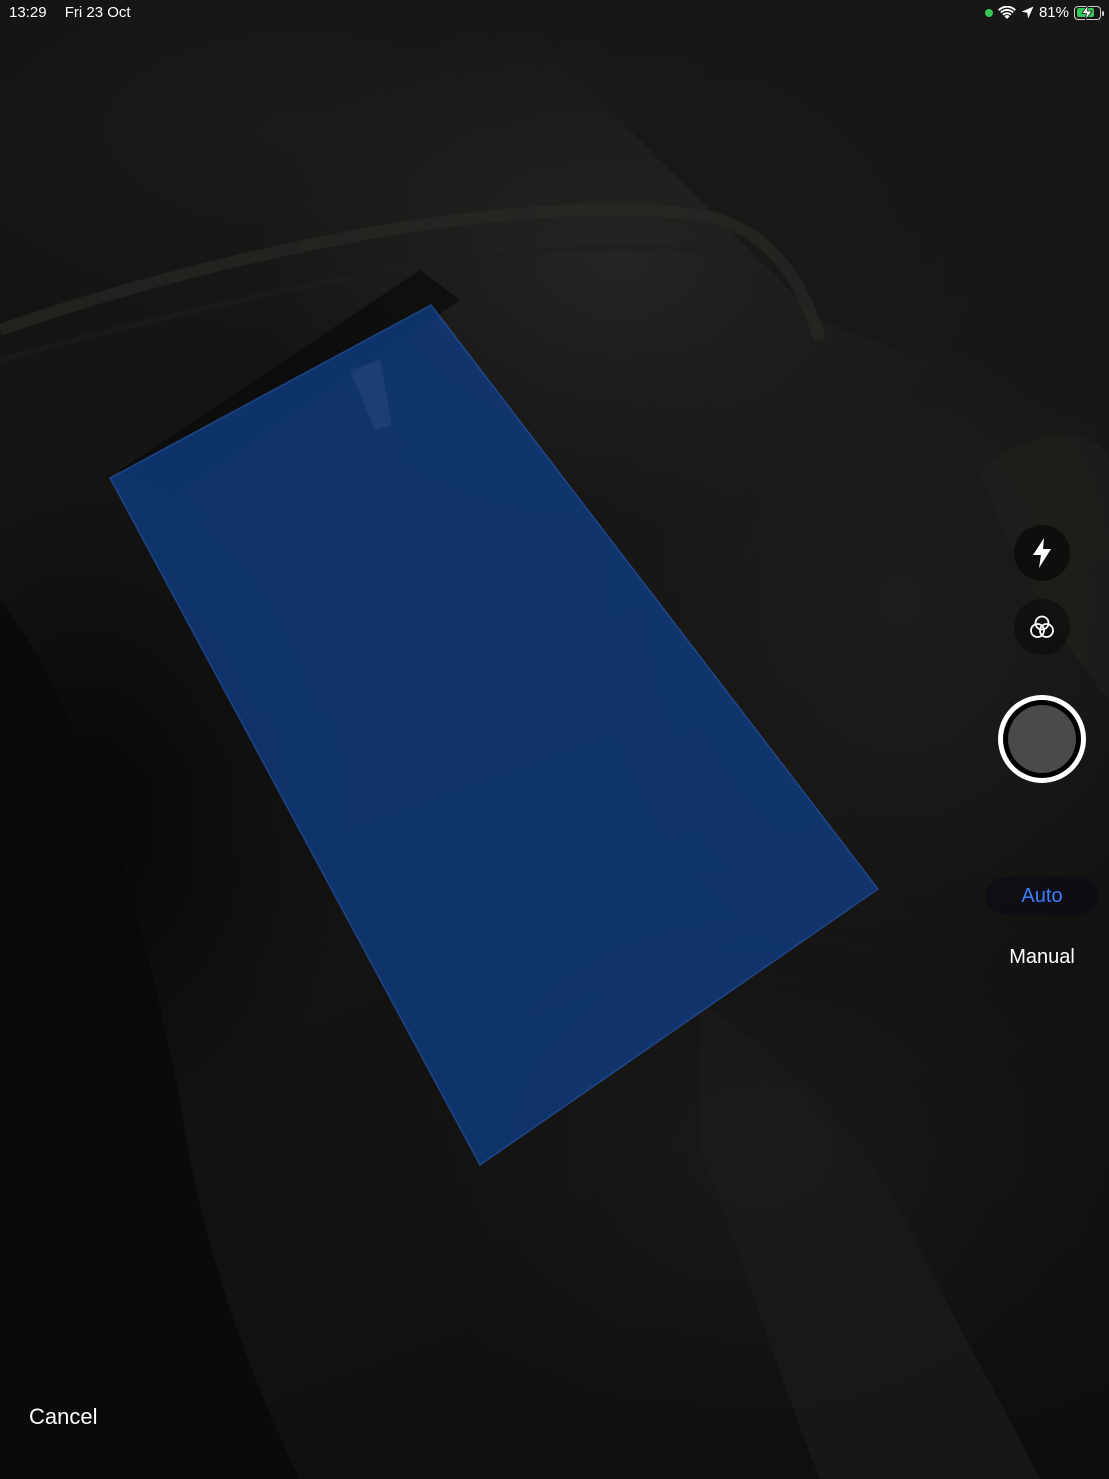  Describe the element at coordinates (1006, 12) in the screenshot. I see `wifi-icon` at that location.